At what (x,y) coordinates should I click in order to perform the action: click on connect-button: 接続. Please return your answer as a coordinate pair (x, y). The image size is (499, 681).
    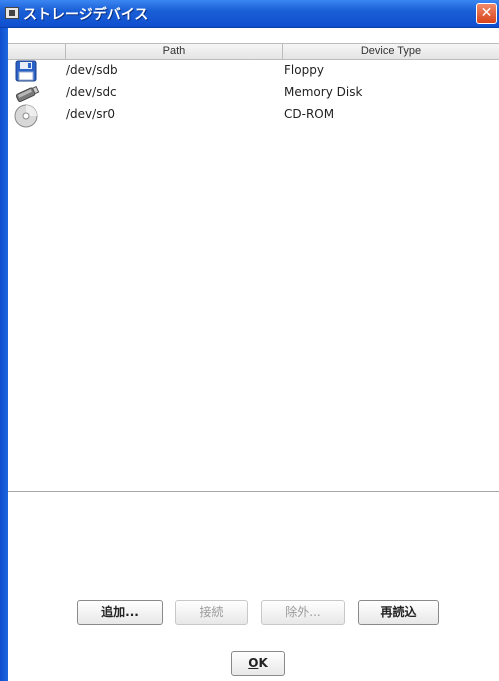
    Looking at the image, I should click on (211, 612).